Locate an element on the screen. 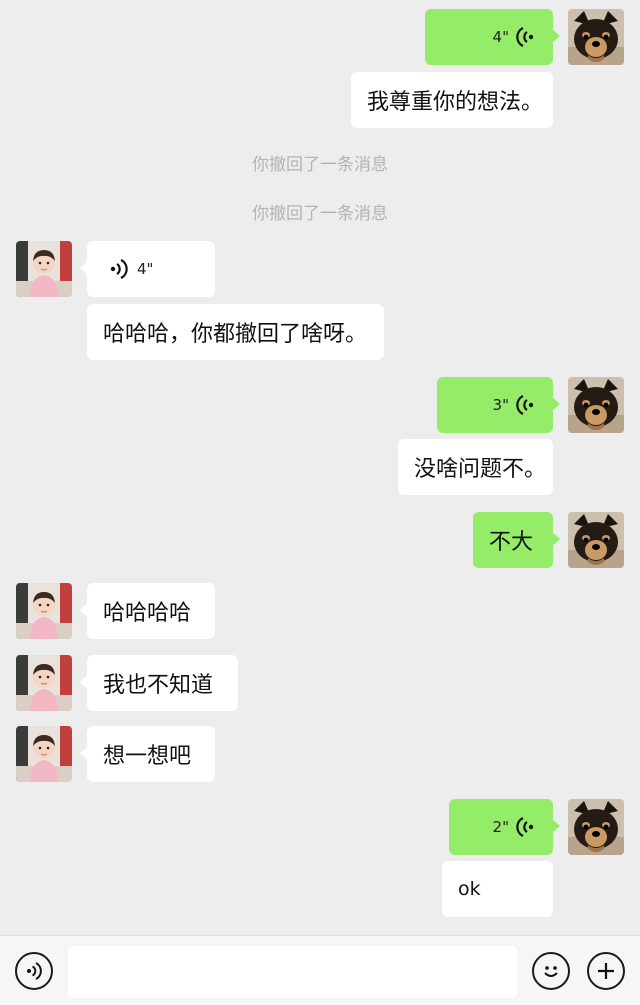 The image size is (640, 1005). text-message-bubble: 我也不知道 is located at coordinates (159, 683).